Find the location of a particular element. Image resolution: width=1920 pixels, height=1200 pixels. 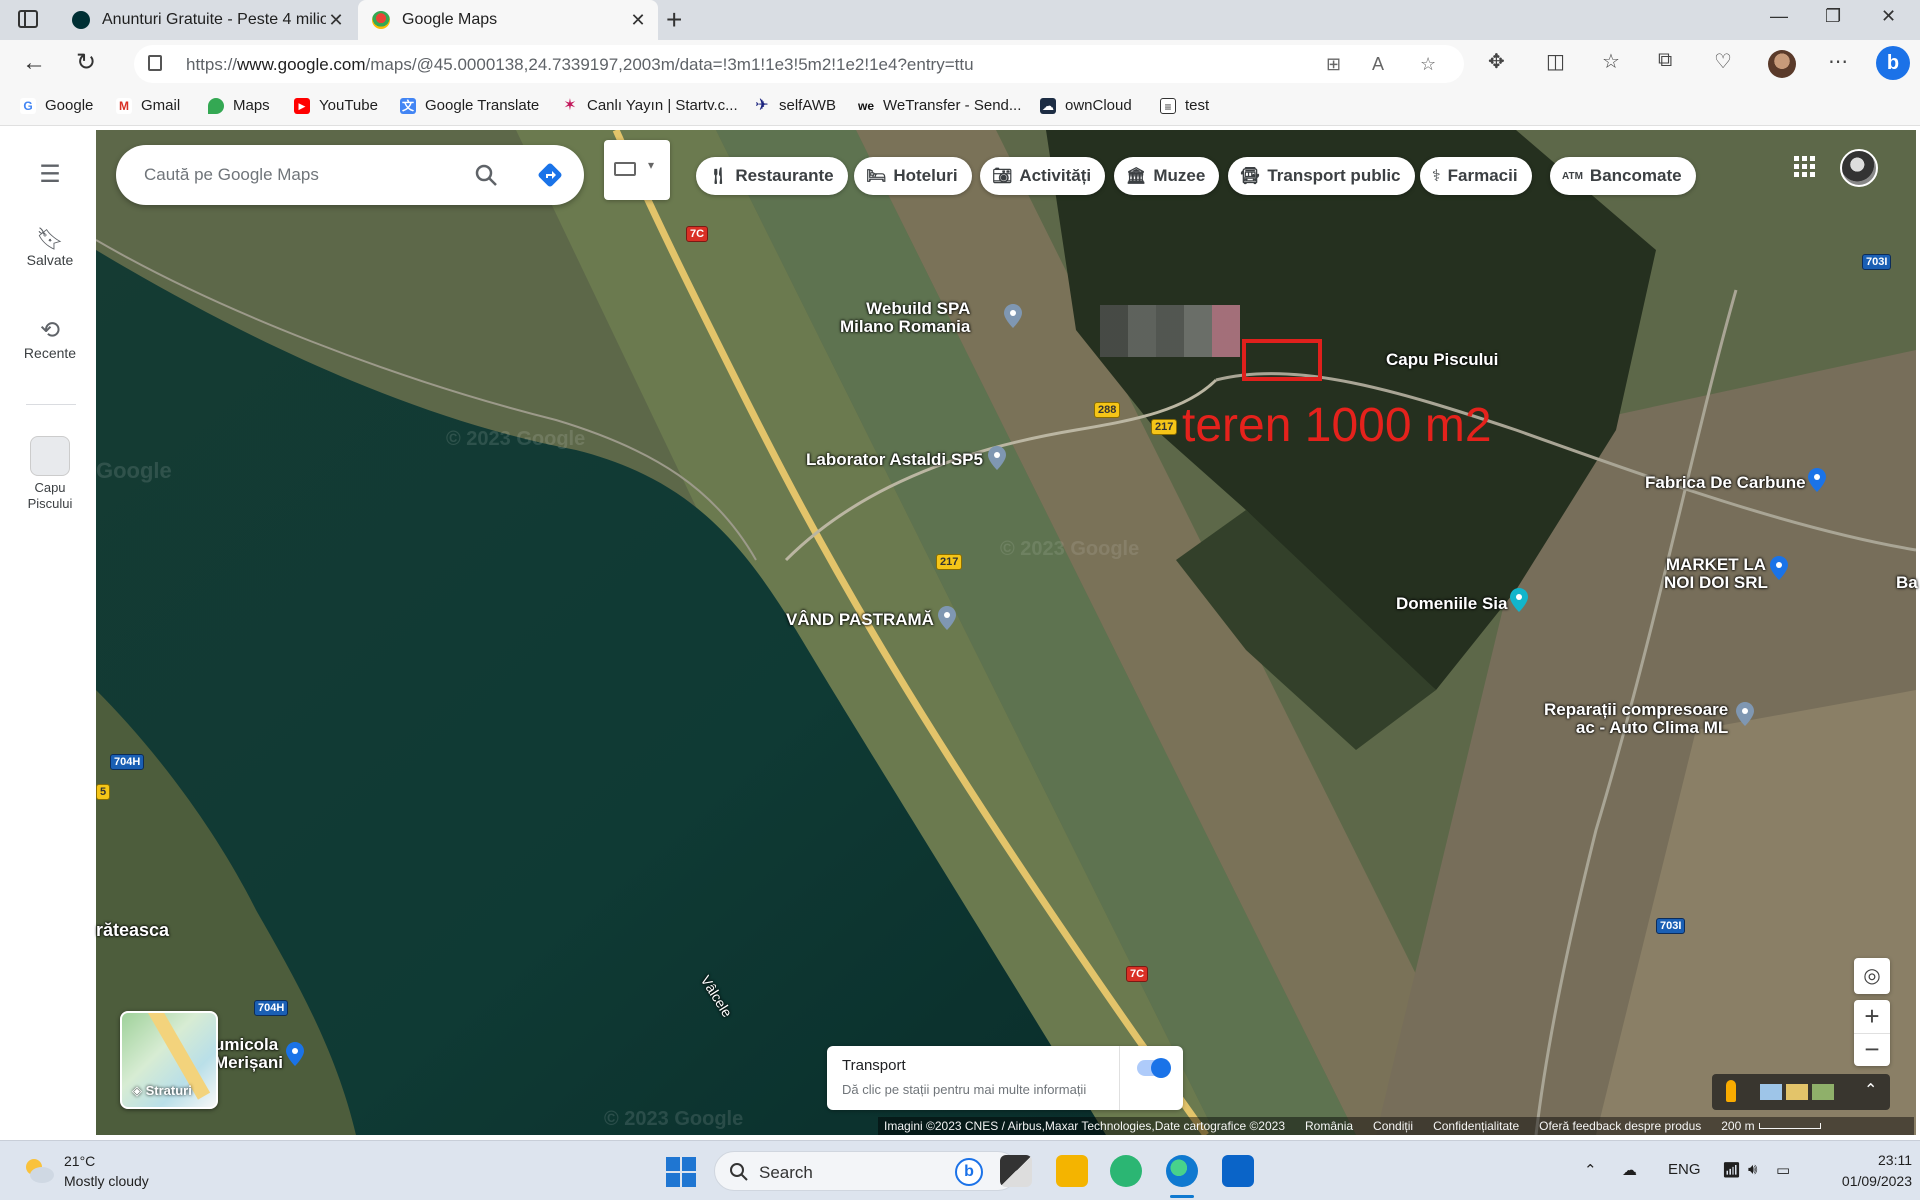

maps-search-box: Caută pe Google Maps is located at coordinates (350, 175).